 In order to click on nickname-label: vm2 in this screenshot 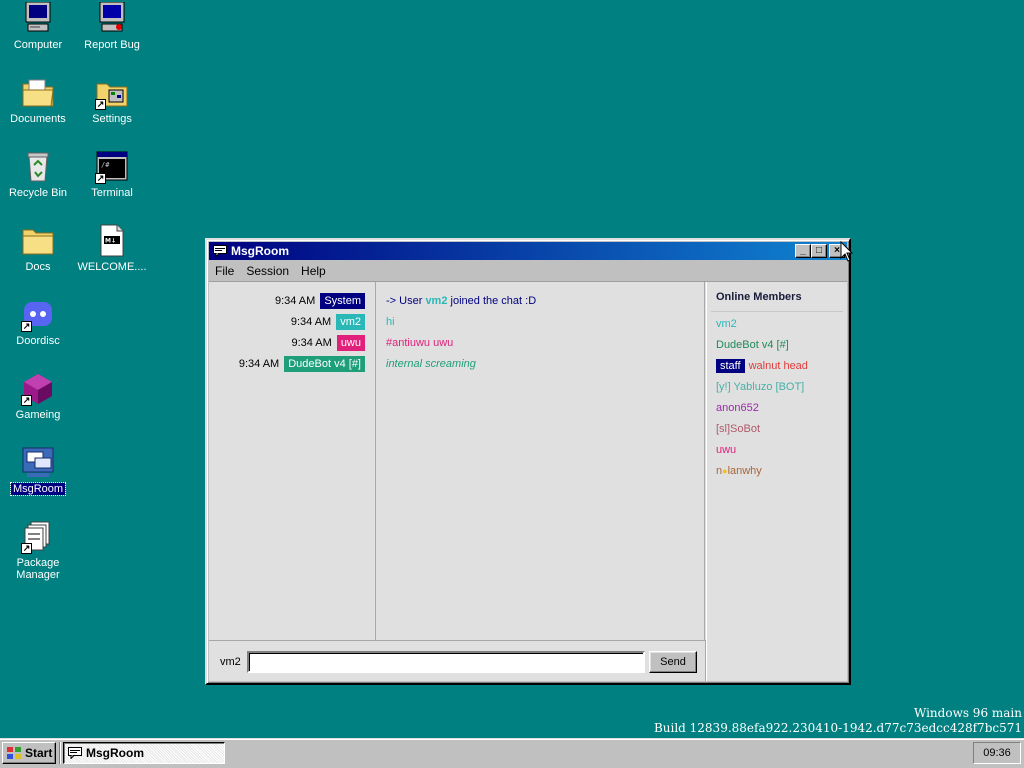, I will do `click(230, 662)`.